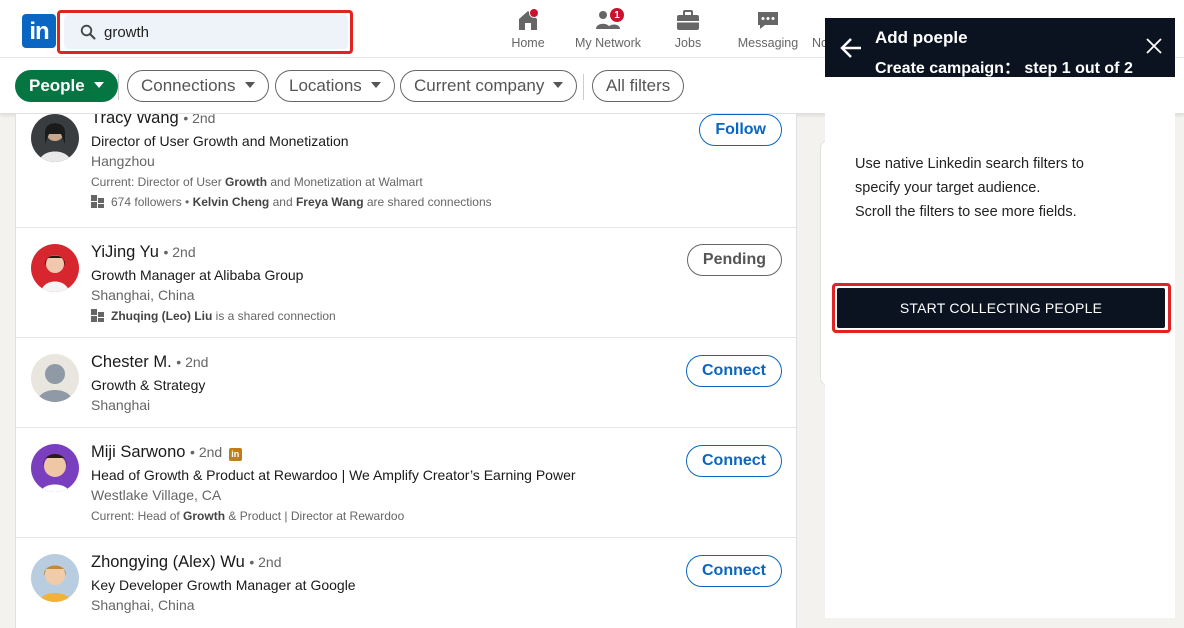 This screenshot has width=1184, height=628. What do you see at coordinates (948, 188) in the screenshot?
I see `desc-line: specify your target audience.` at bounding box center [948, 188].